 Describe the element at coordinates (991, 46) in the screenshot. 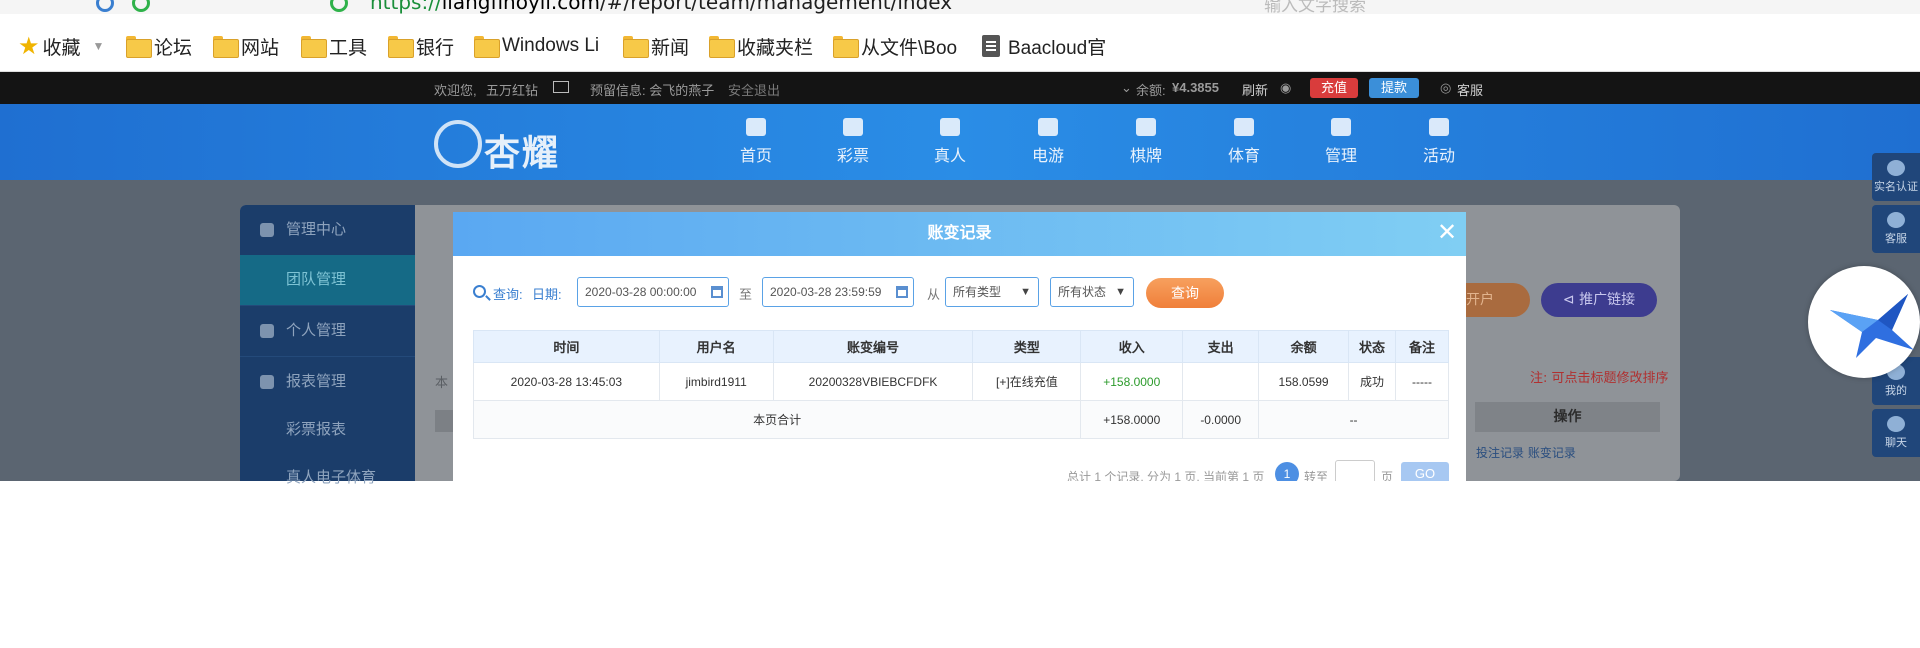

I see `document-icon` at that location.